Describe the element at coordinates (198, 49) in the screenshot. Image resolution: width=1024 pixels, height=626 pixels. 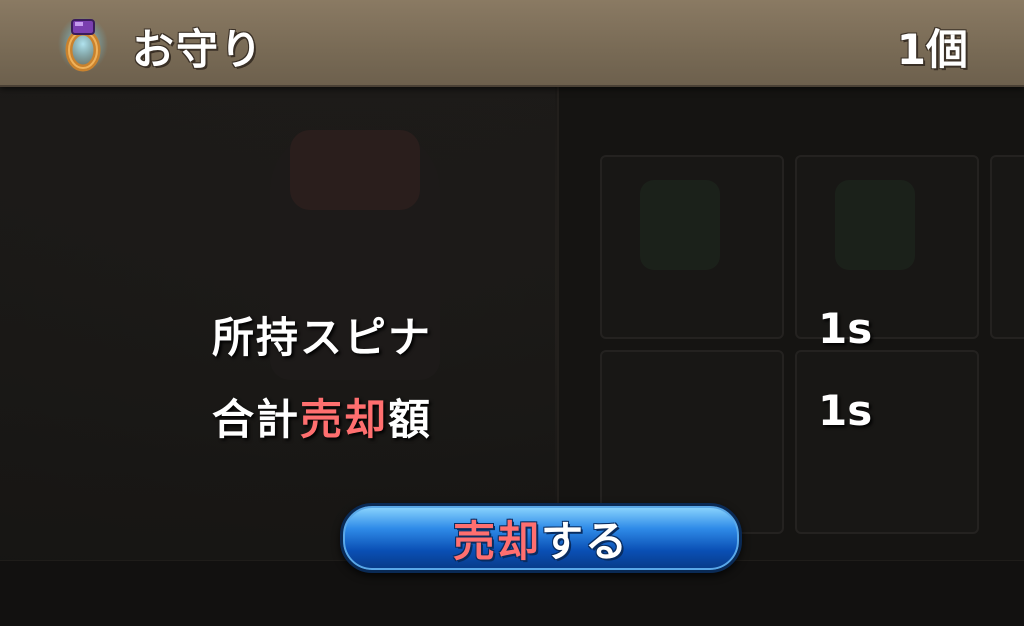
I see `item-name: お守り` at that location.